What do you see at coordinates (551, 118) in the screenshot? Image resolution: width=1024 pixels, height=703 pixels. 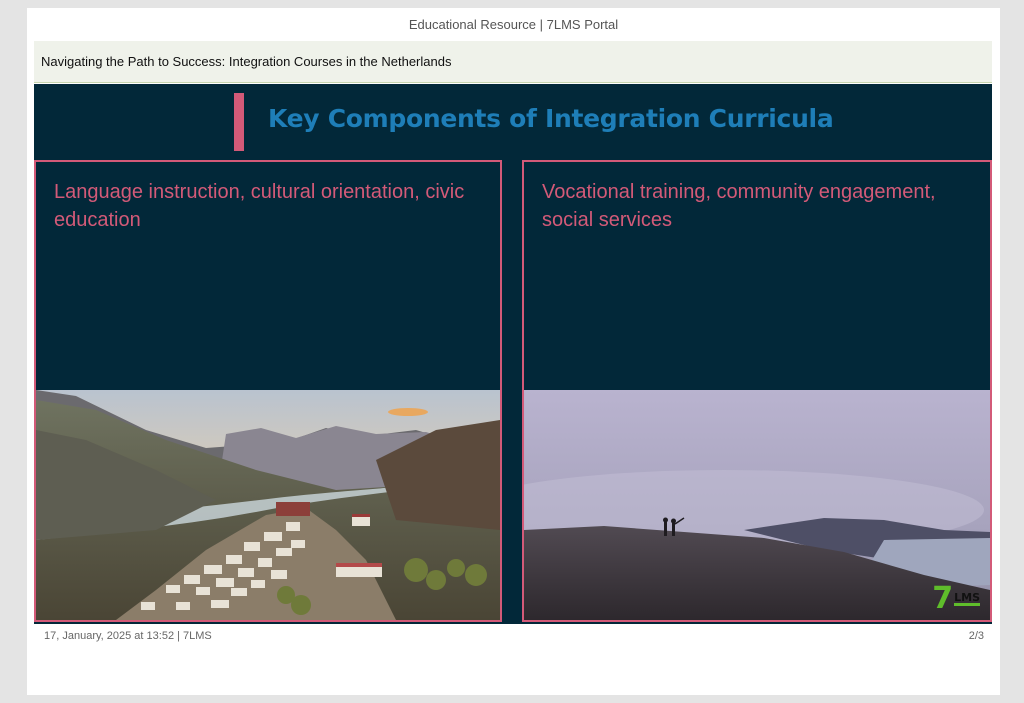 I see `slide-title: Key Components of Integration Curricula` at bounding box center [551, 118].